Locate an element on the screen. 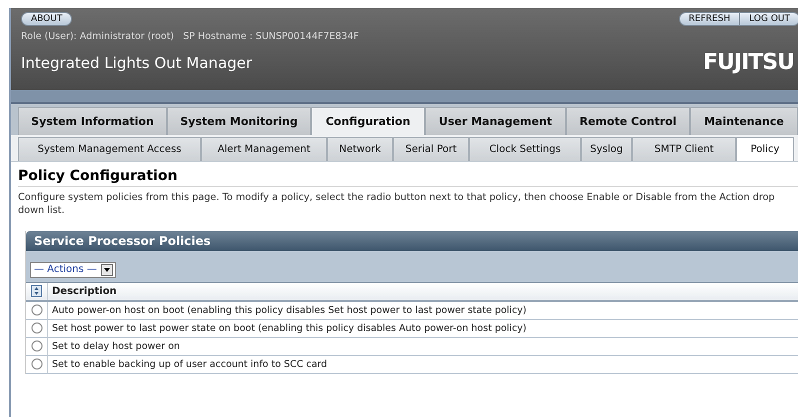  app-title: Integrated Lights Out Manager is located at coordinates (136, 63).